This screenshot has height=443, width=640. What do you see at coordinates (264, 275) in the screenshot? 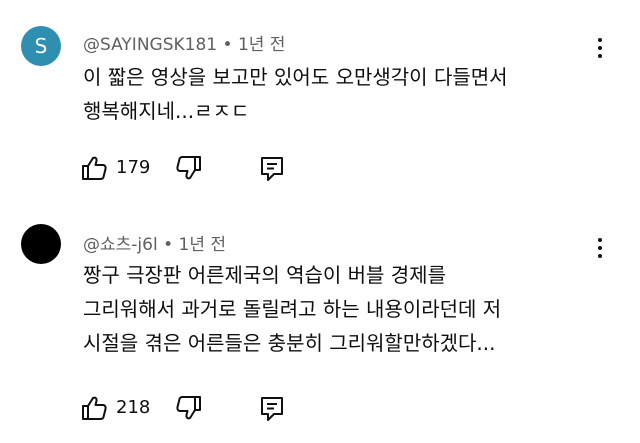
I see `comment-line: 짱구 극장판 어른제국의 역습이 버블 경제를` at bounding box center [264, 275].